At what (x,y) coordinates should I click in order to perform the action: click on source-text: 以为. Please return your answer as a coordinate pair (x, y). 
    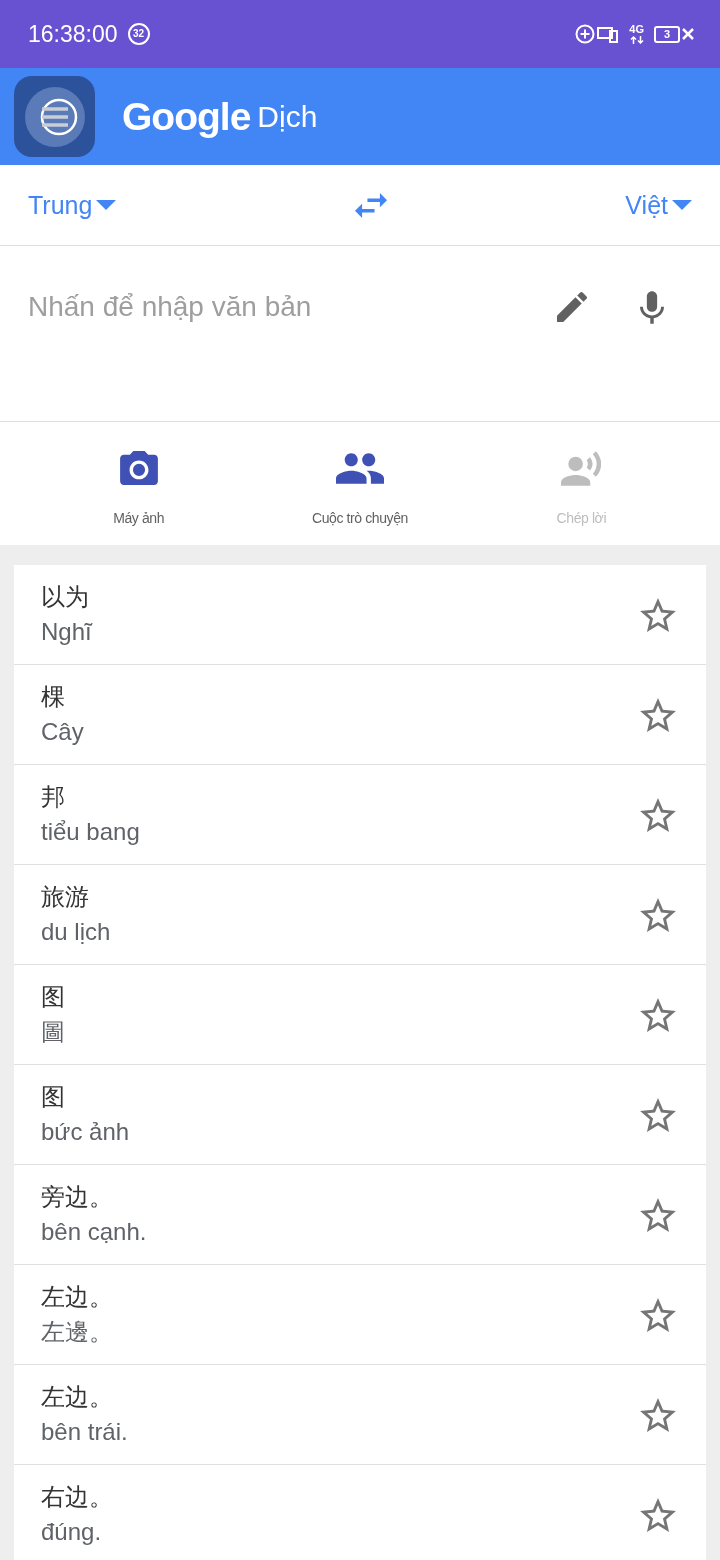
    Looking at the image, I should click on (65, 596).